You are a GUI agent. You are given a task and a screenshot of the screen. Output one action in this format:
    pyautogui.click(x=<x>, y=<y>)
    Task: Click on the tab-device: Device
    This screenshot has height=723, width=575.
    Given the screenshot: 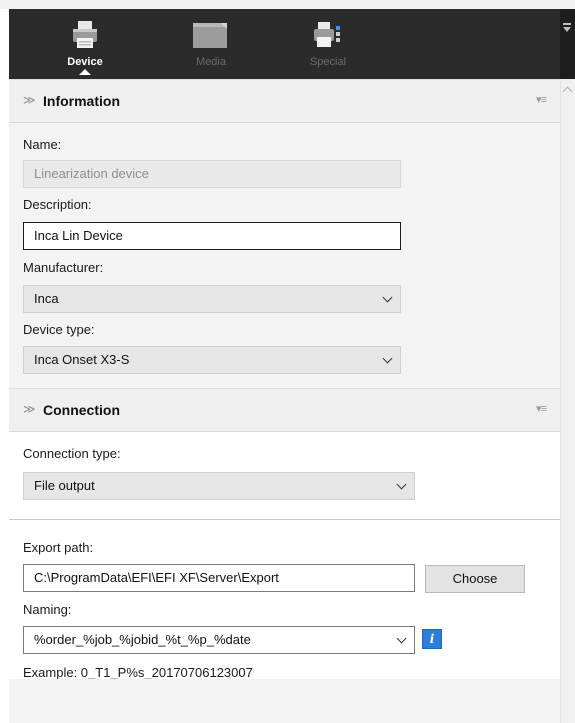 What is the action you would take?
    pyautogui.click(x=85, y=44)
    